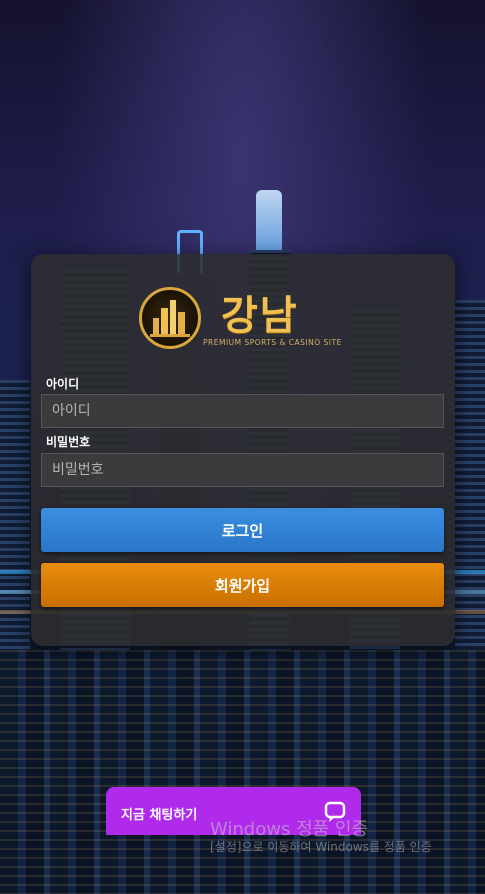  I want to click on chat-label: 지금 채팅하기, so click(159, 815).